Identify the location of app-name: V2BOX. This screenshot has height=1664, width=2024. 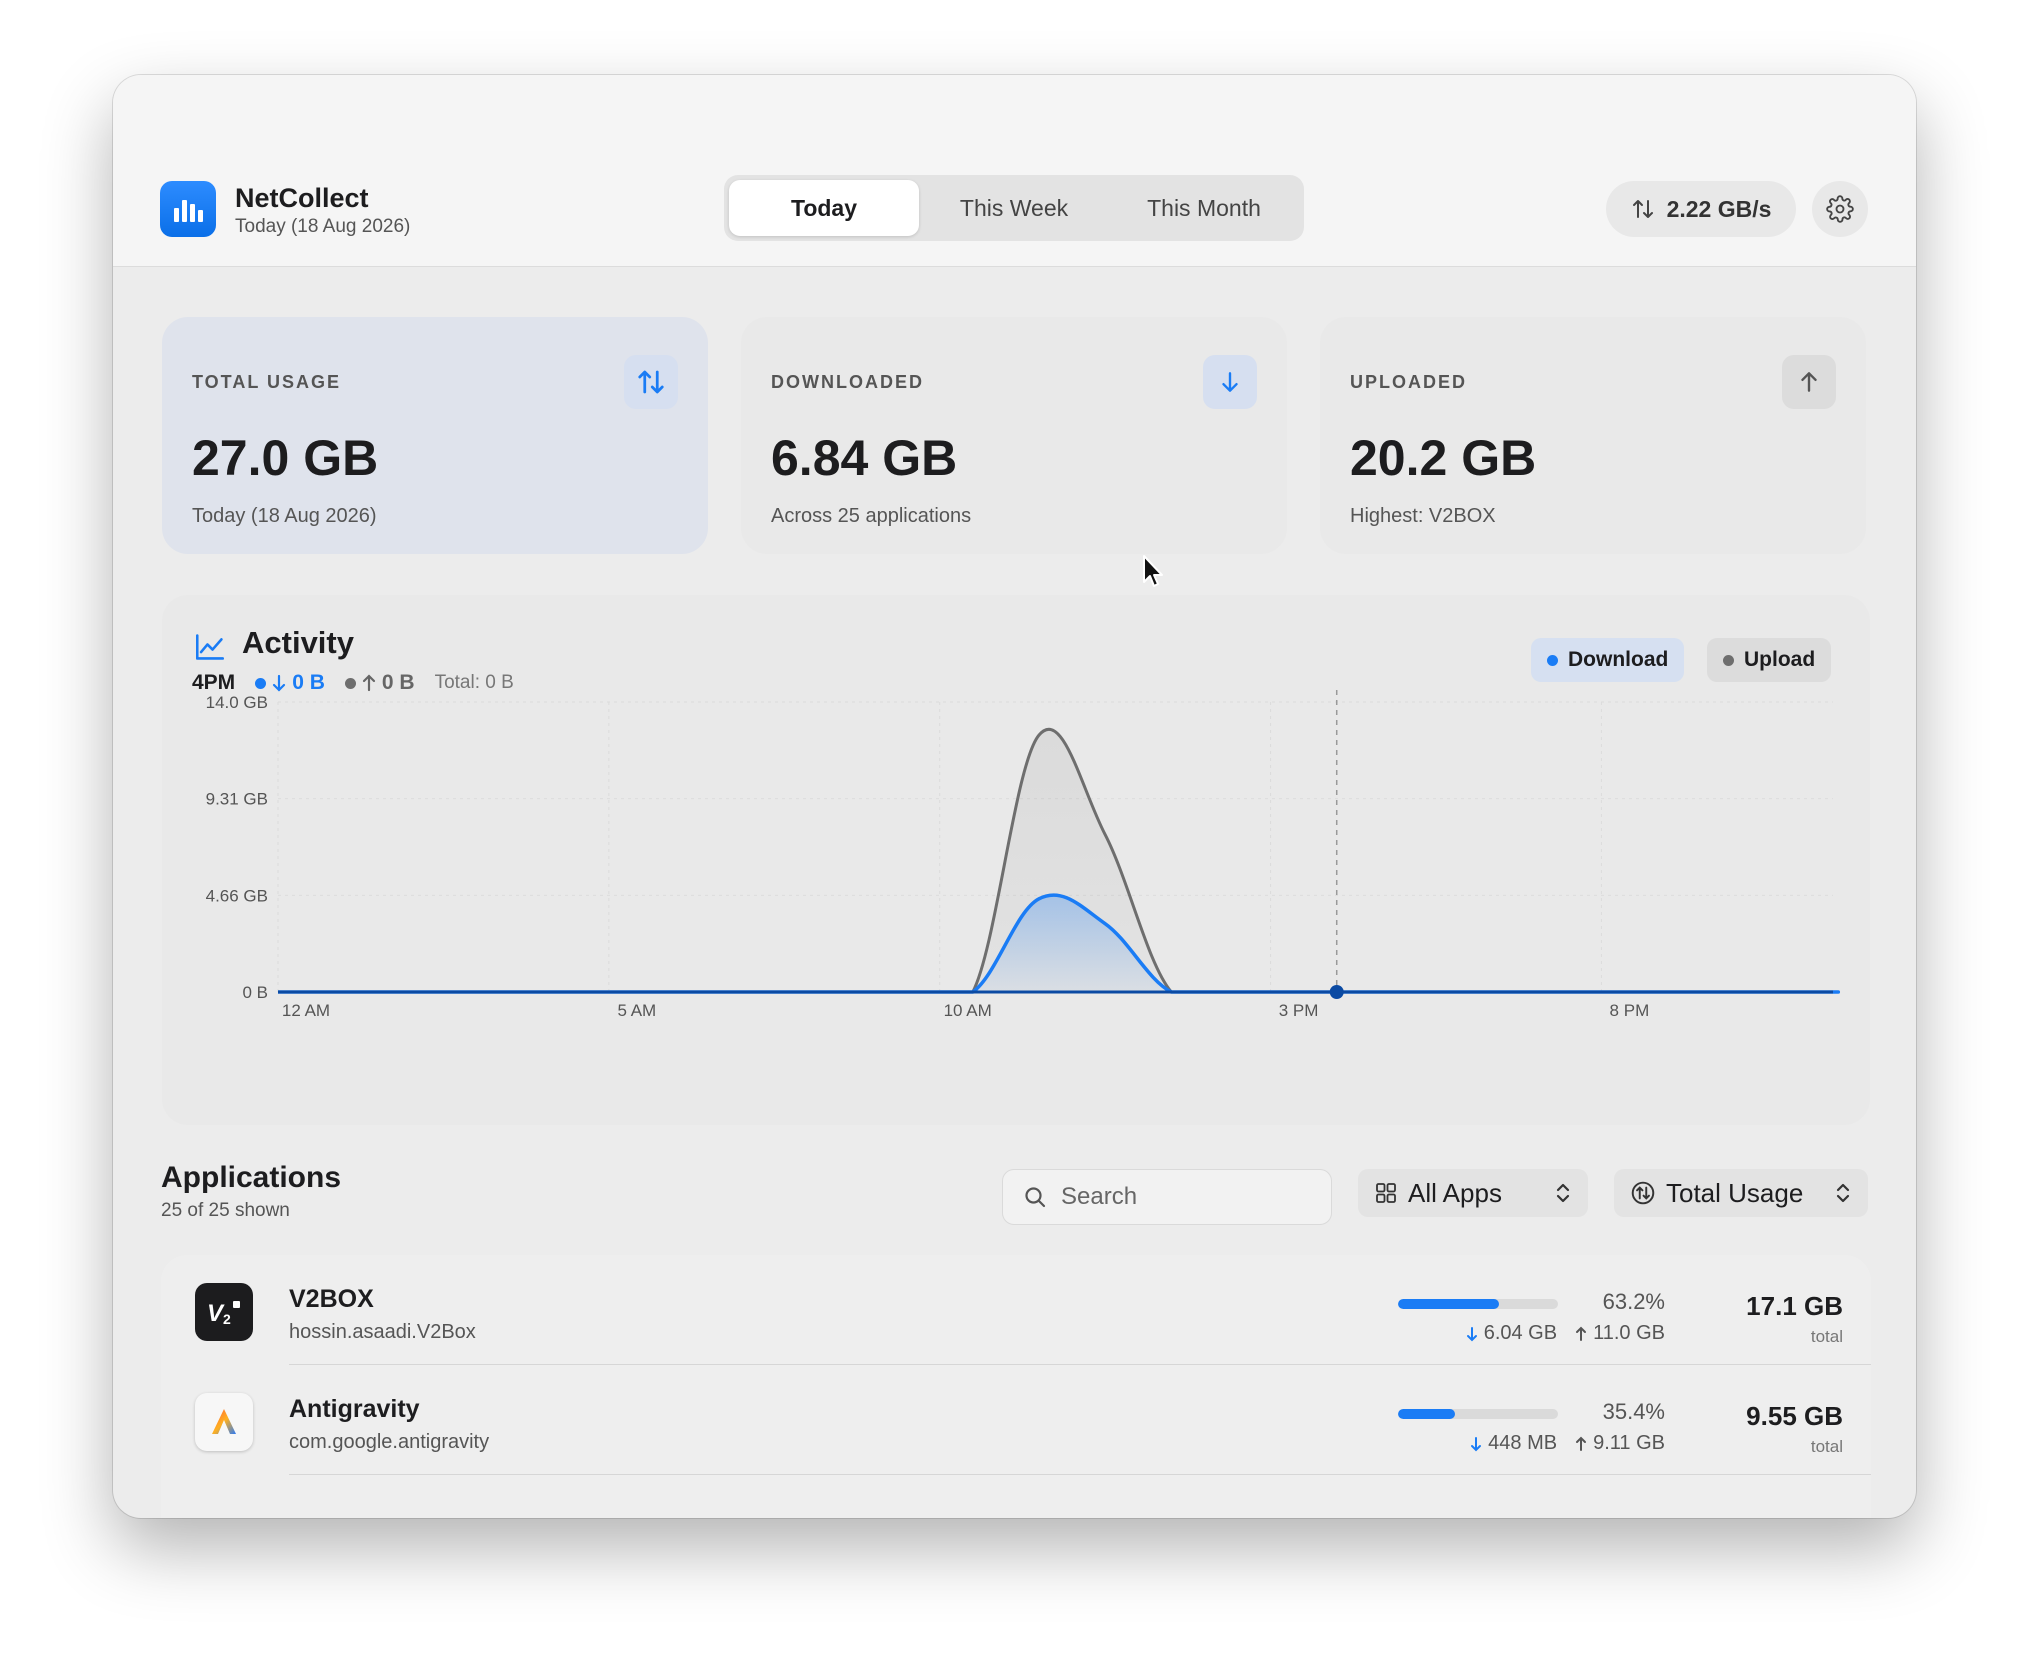
(331, 1299).